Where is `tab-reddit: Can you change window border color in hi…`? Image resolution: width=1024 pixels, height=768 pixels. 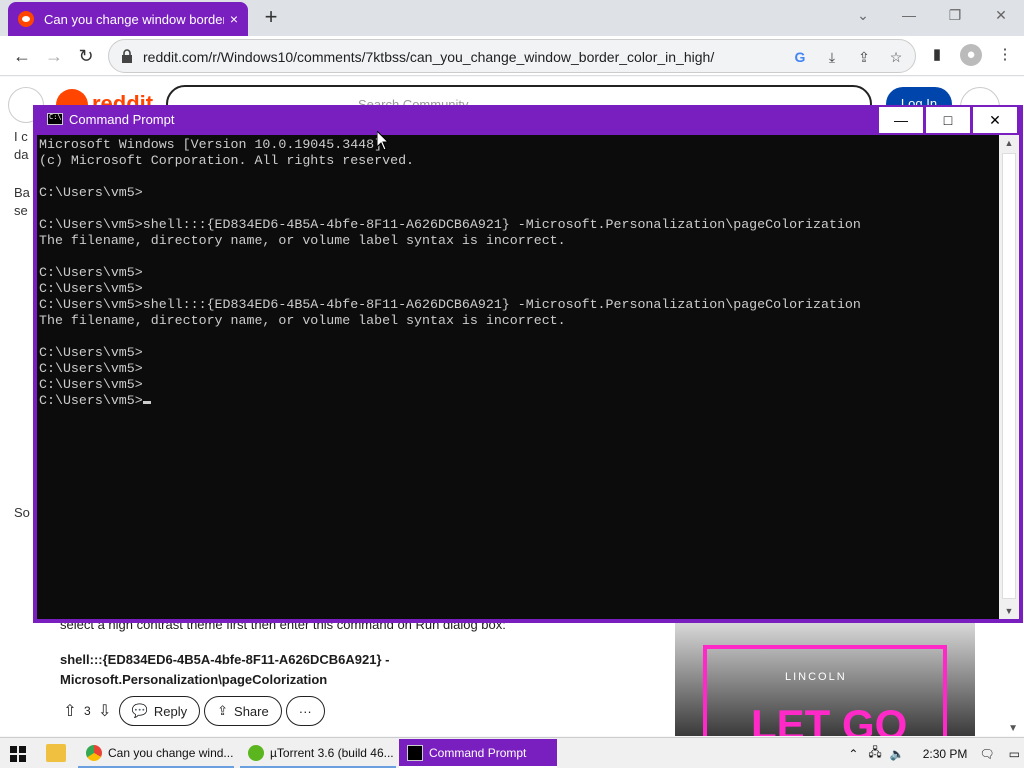 tab-reddit: Can you change window border color in hi… is located at coordinates (128, 19).